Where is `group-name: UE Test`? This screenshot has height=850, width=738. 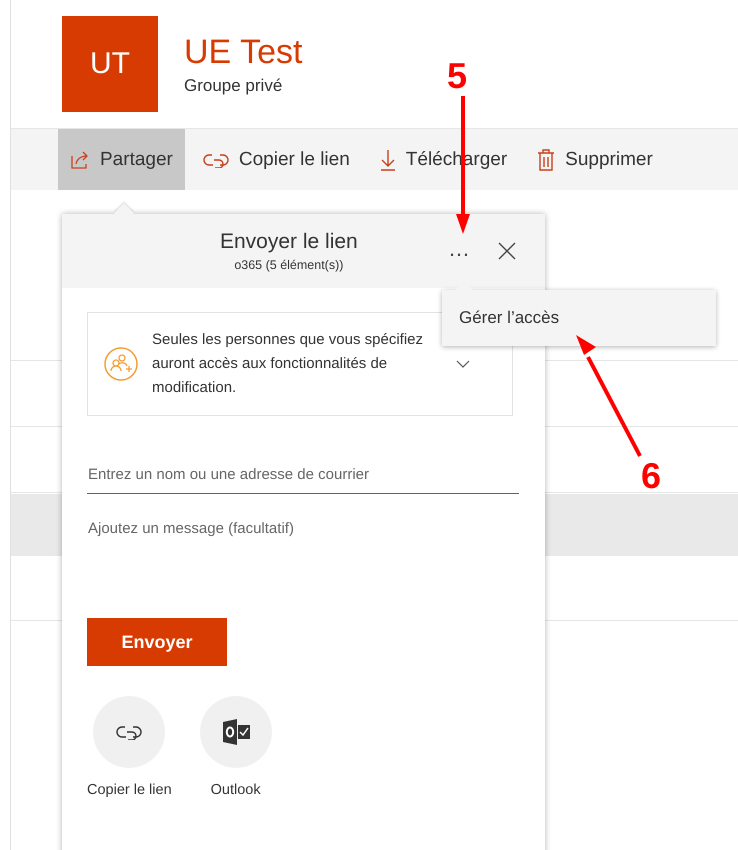
group-name: UE Test is located at coordinates (243, 52).